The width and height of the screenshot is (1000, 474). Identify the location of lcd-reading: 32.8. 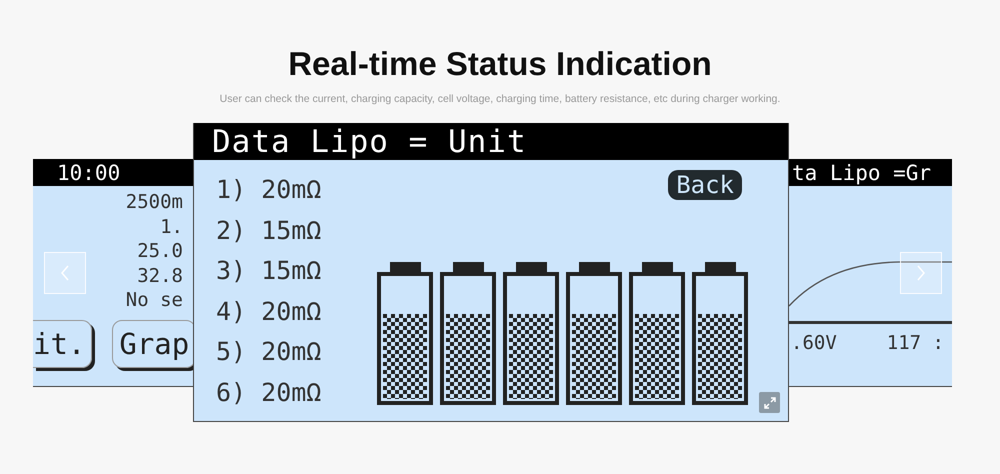
(160, 276).